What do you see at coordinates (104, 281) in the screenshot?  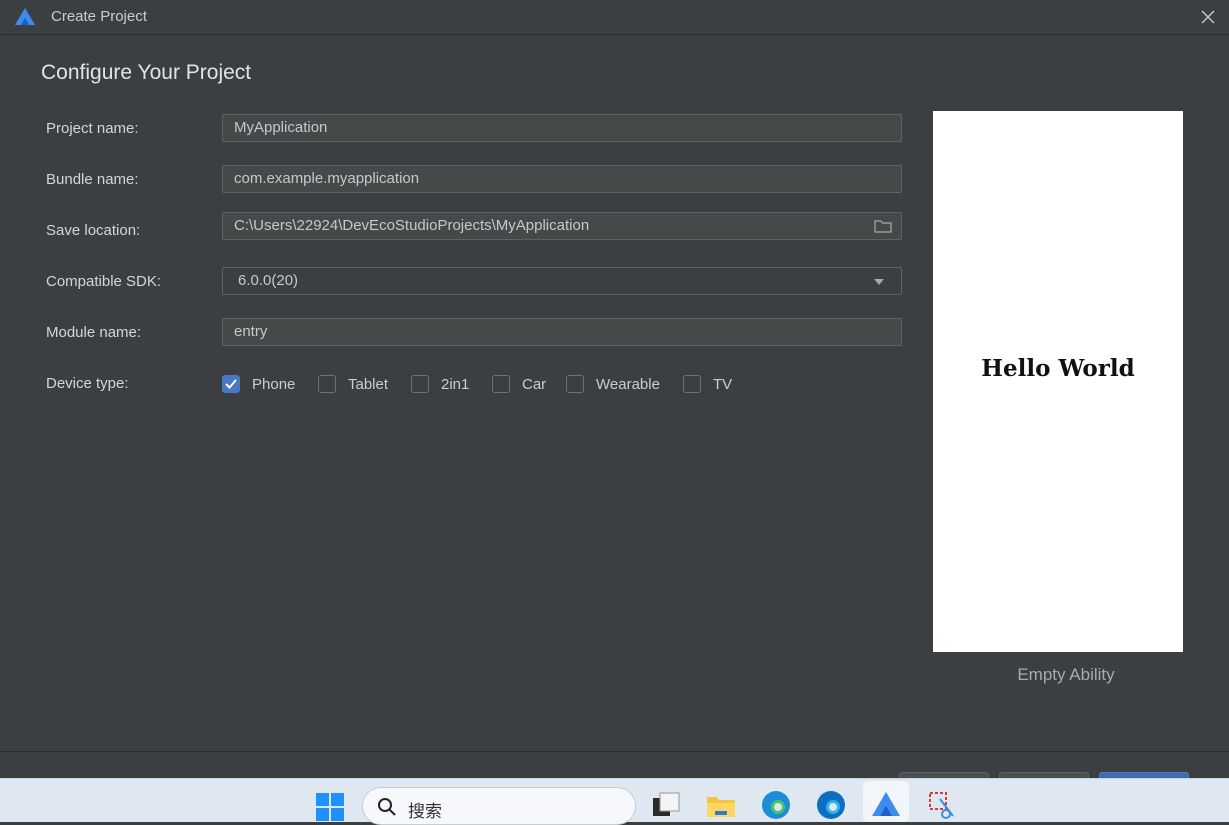 I see `compatible-sdk-label: Compatible SDK:` at bounding box center [104, 281].